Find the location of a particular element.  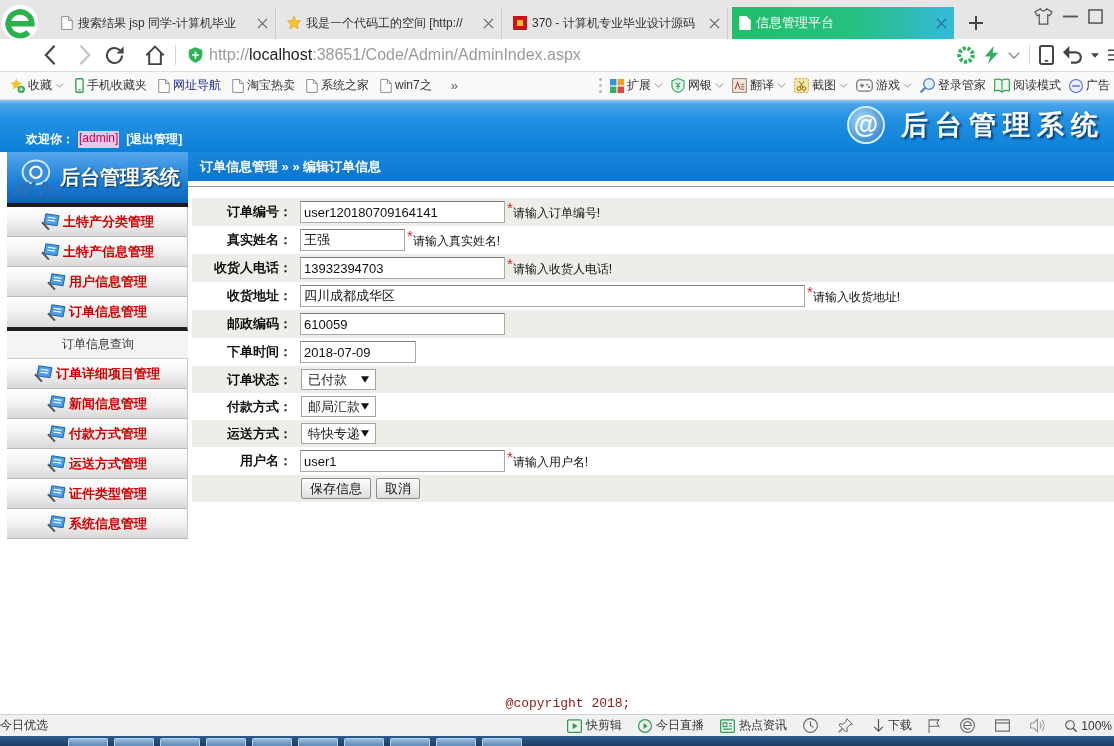

e-logo-icon is located at coordinates (968, 725).